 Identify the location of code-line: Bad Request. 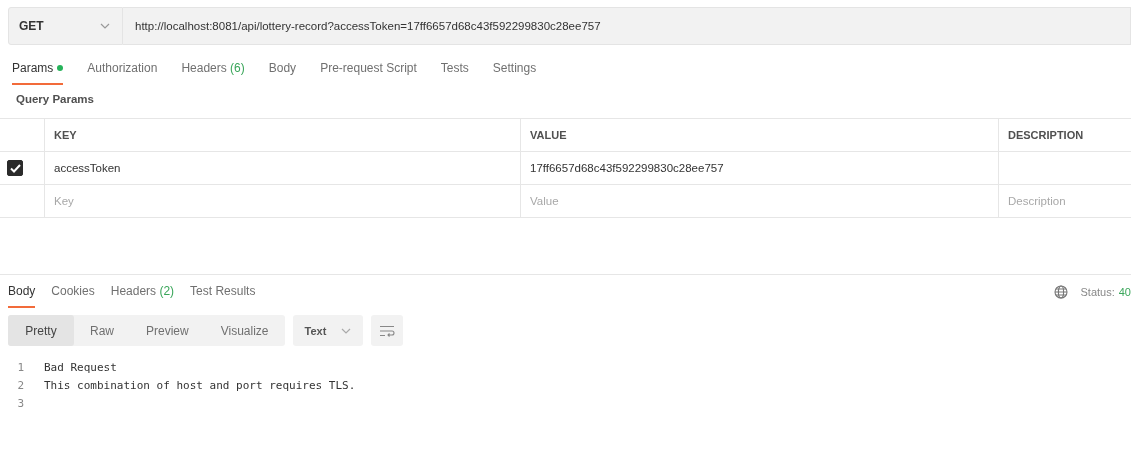
(80, 367).